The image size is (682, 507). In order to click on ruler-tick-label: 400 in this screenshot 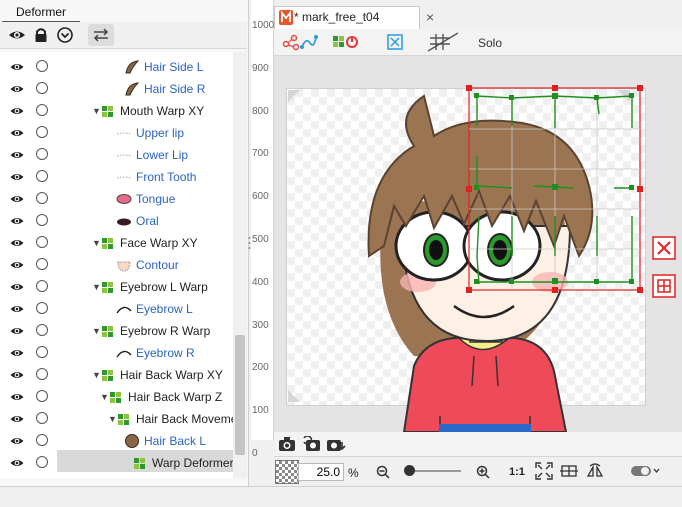, I will do `click(260, 282)`.